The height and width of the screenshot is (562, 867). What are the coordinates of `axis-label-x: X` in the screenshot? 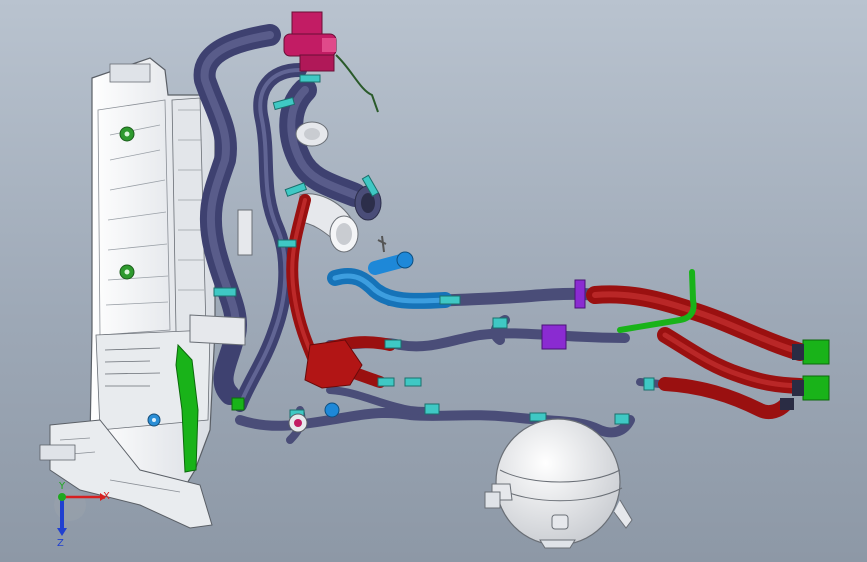 It's located at (106, 496).